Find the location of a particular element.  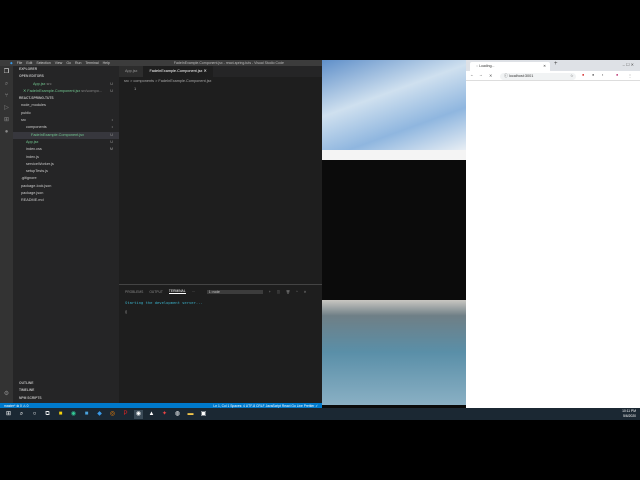

terminal-select: 1: node is located at coordinates (234, 291).